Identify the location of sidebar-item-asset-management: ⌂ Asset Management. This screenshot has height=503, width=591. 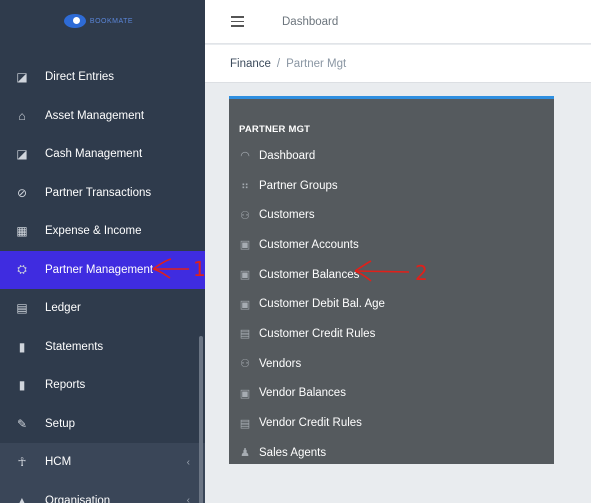
(102, 116).